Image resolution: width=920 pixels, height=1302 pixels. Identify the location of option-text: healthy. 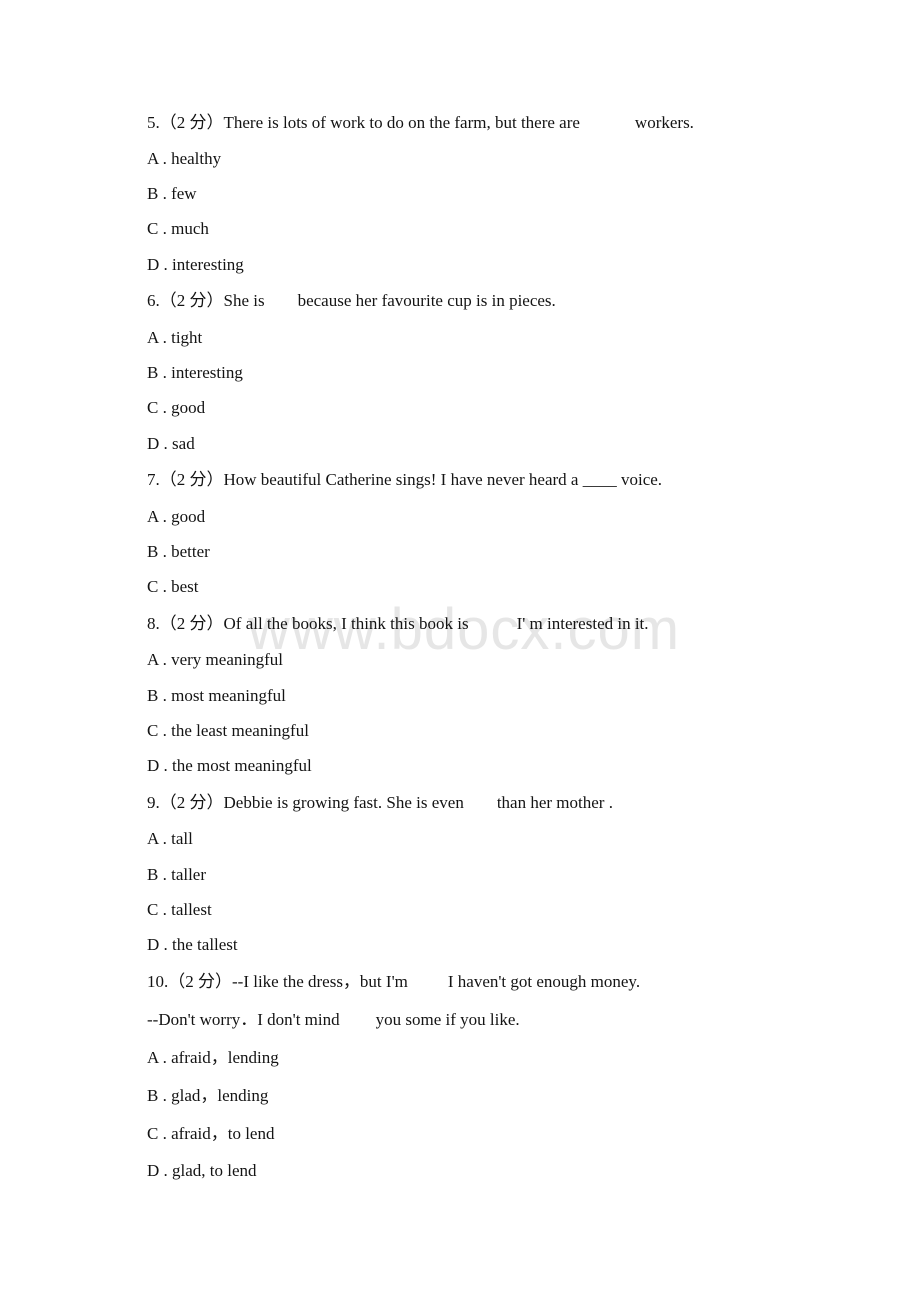
(196, 158).